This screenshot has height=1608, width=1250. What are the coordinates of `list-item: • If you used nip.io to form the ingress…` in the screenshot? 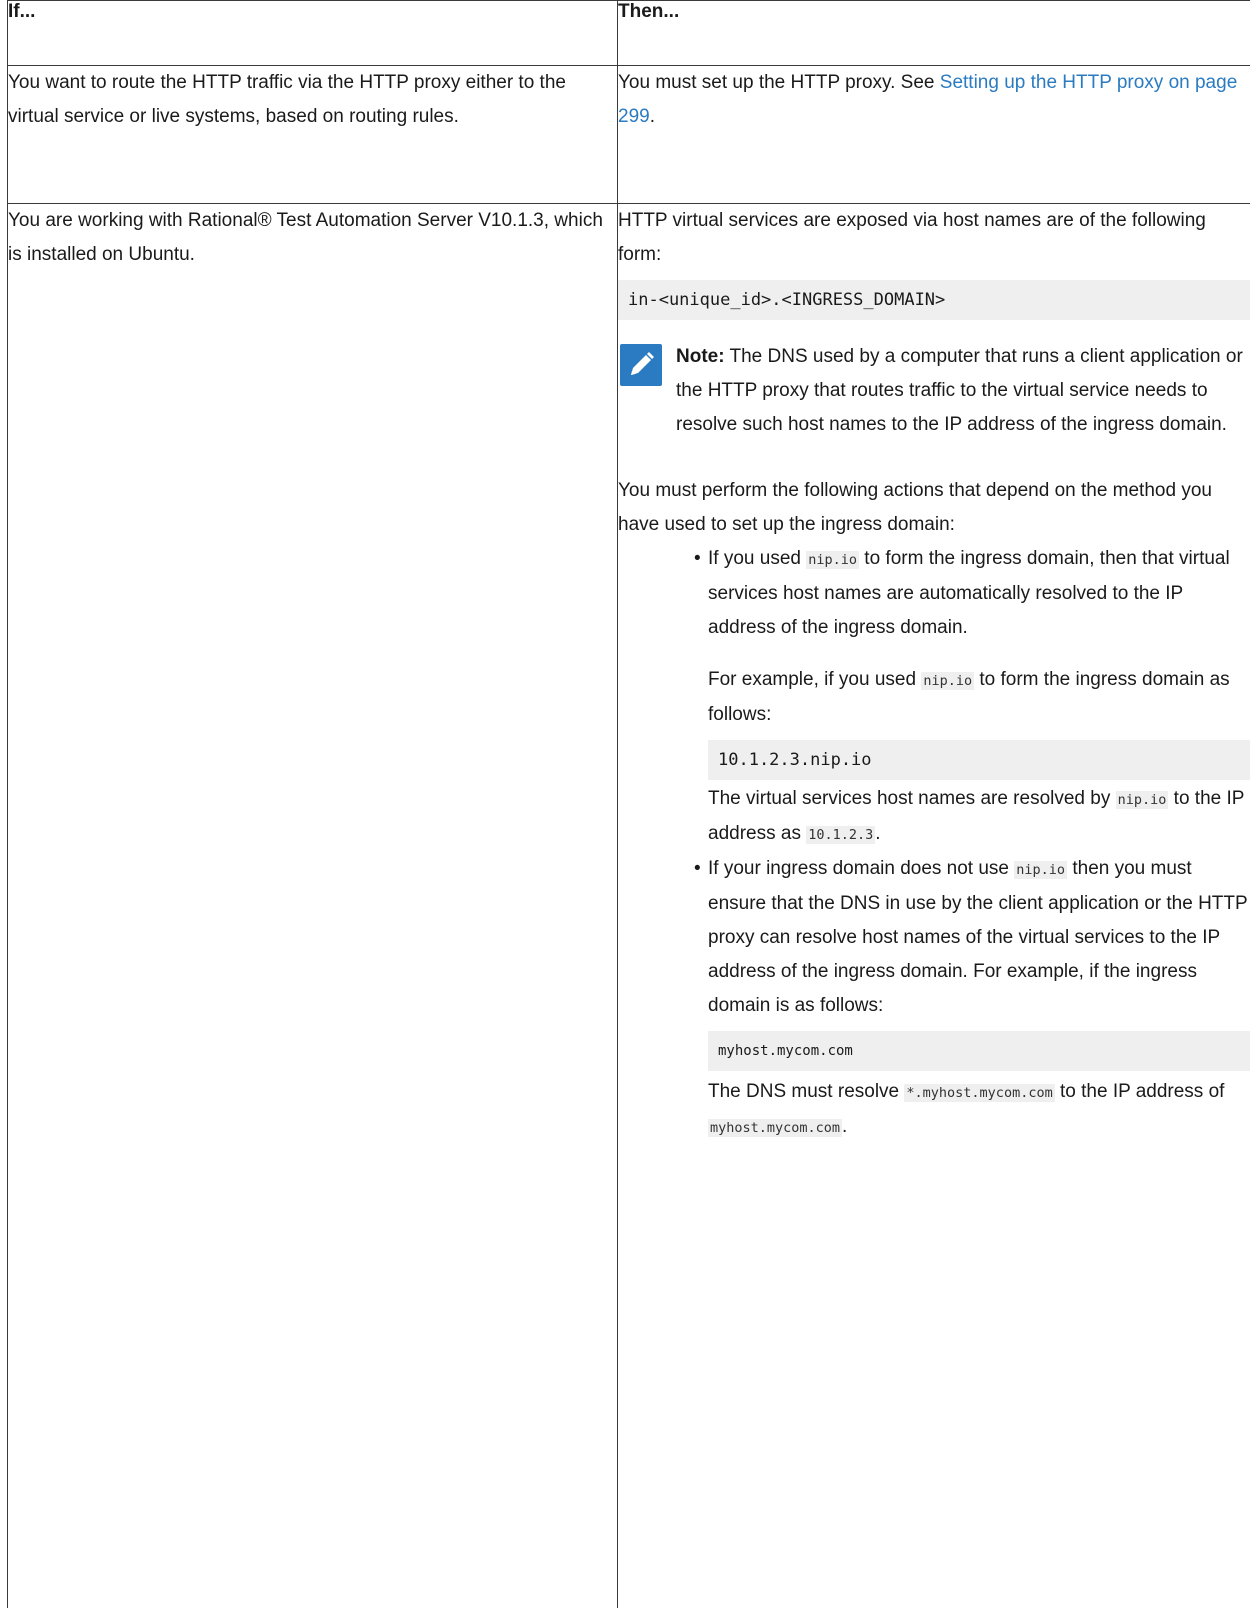 It's located at (972, 697).